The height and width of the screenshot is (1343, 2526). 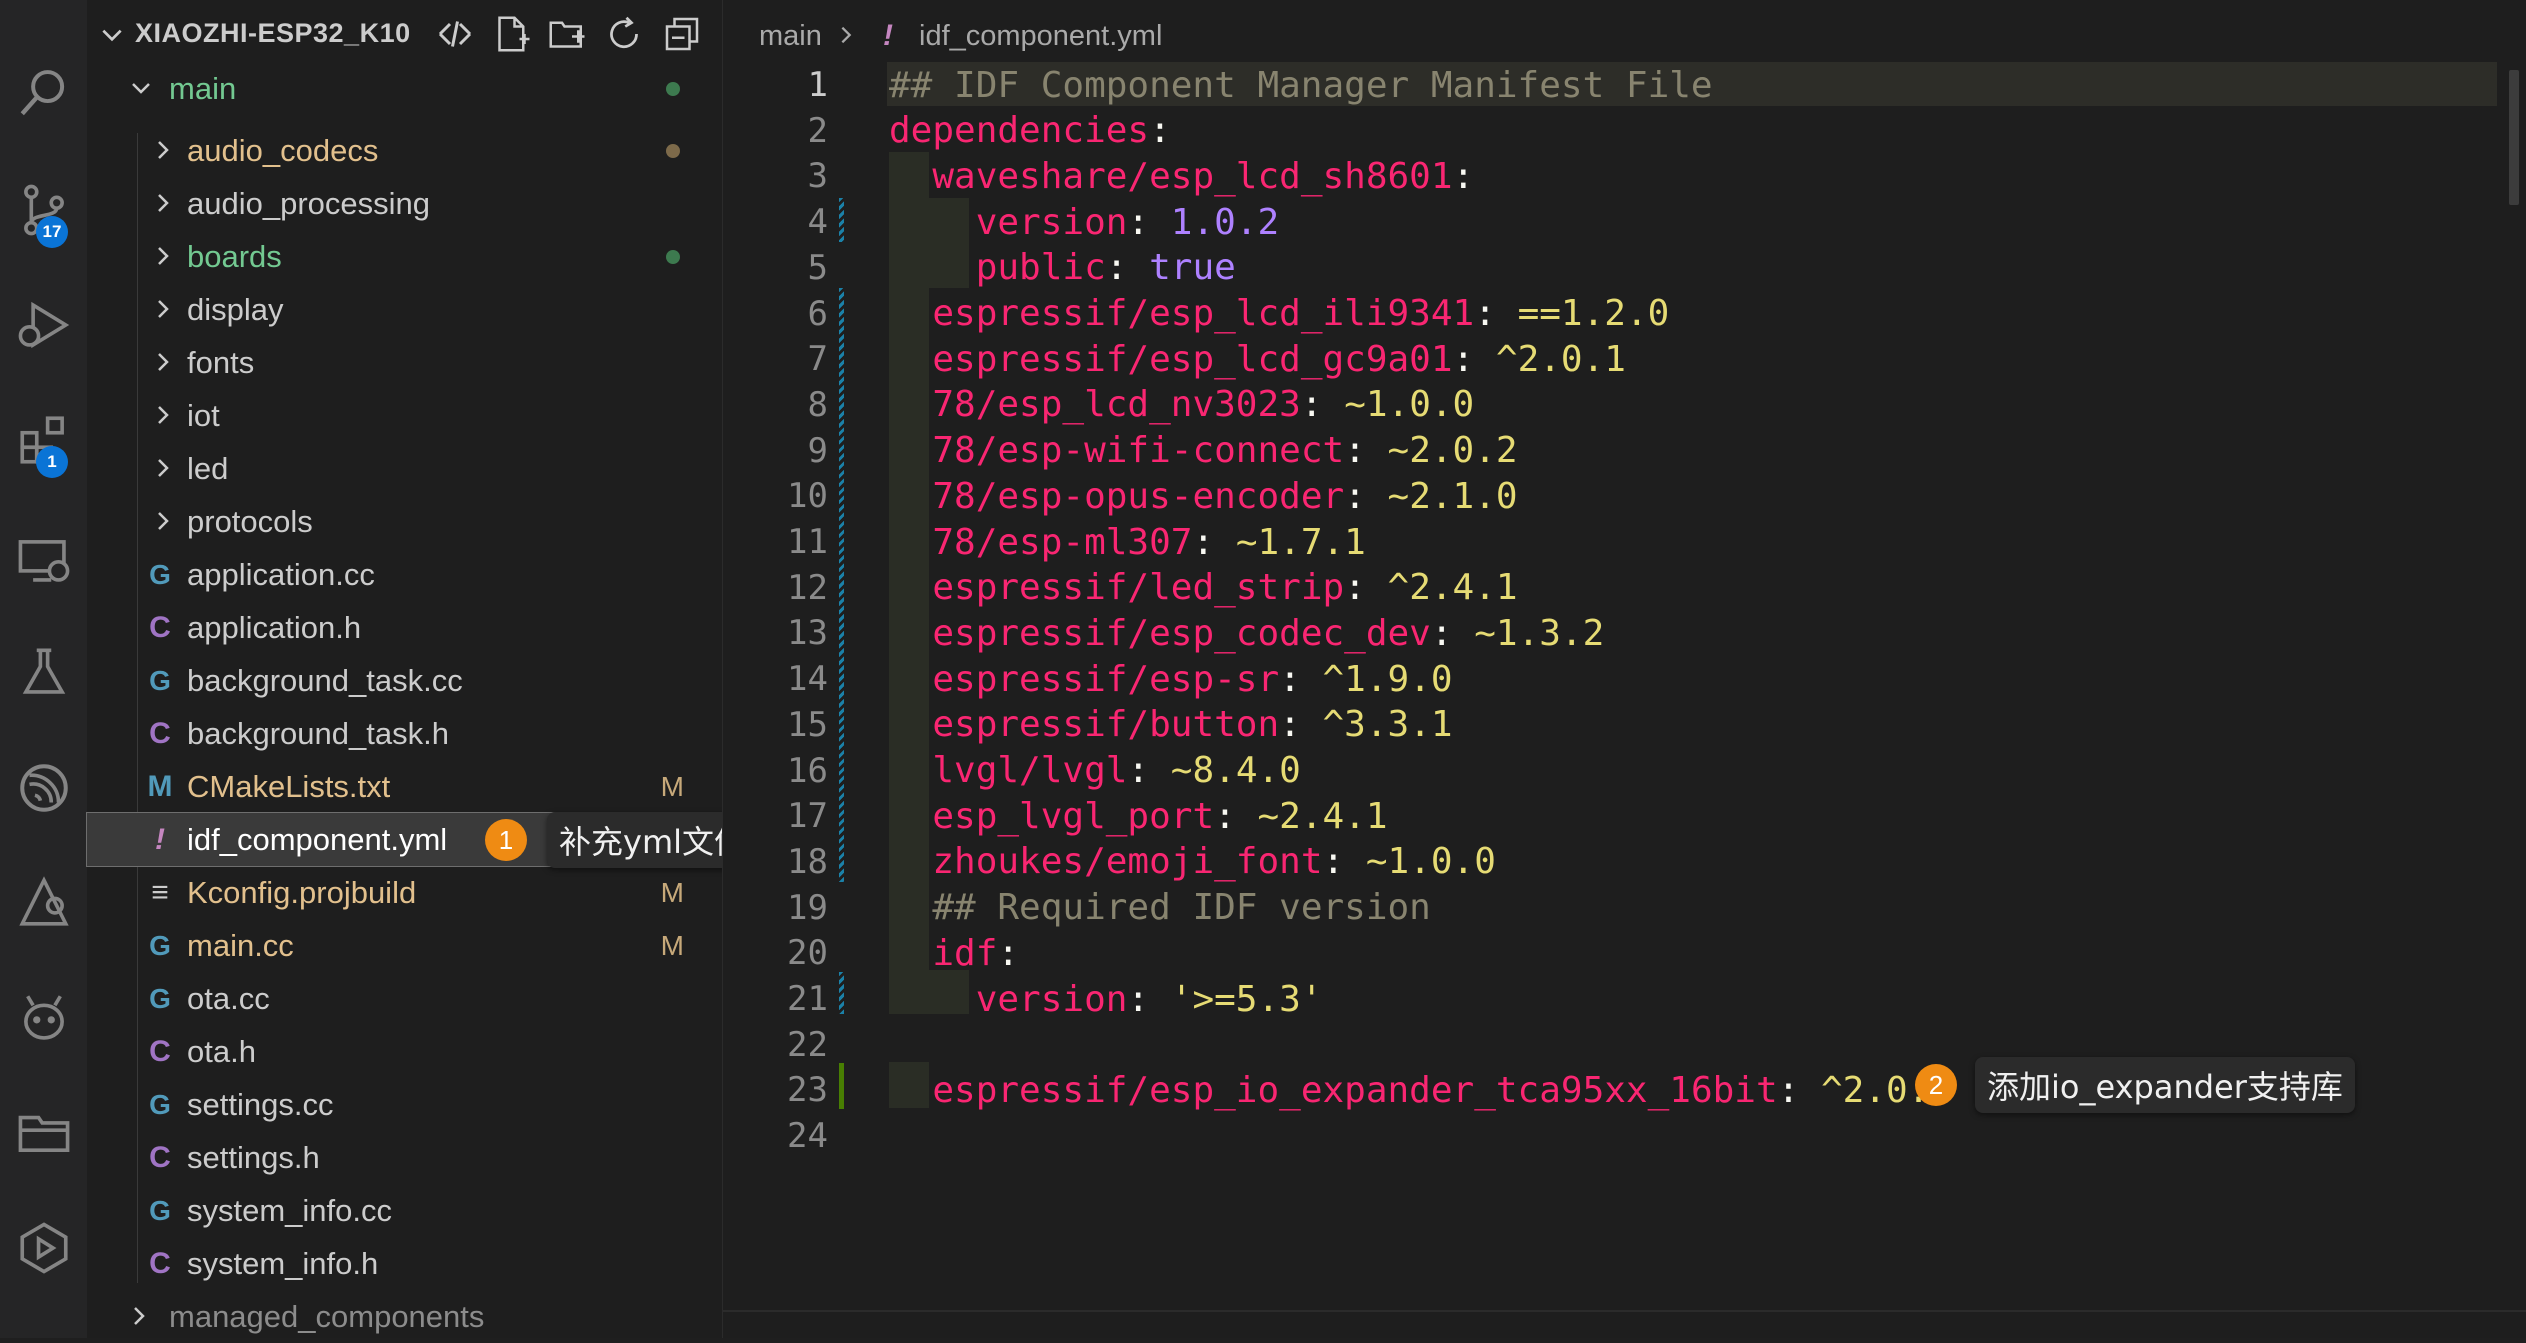 What do you see at coordinates (1624, 862) in the screenshot?
I see `code-line: 18 zhoukes/emoji_font: ~1.0.0` at bounding box center [1624, 862].